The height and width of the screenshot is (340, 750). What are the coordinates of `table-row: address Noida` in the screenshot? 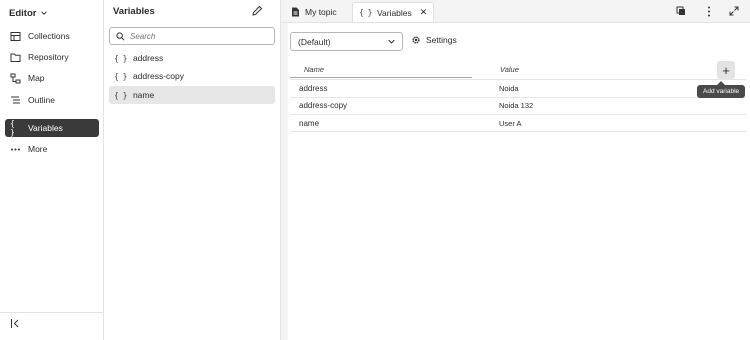 It's located at (518, 88).